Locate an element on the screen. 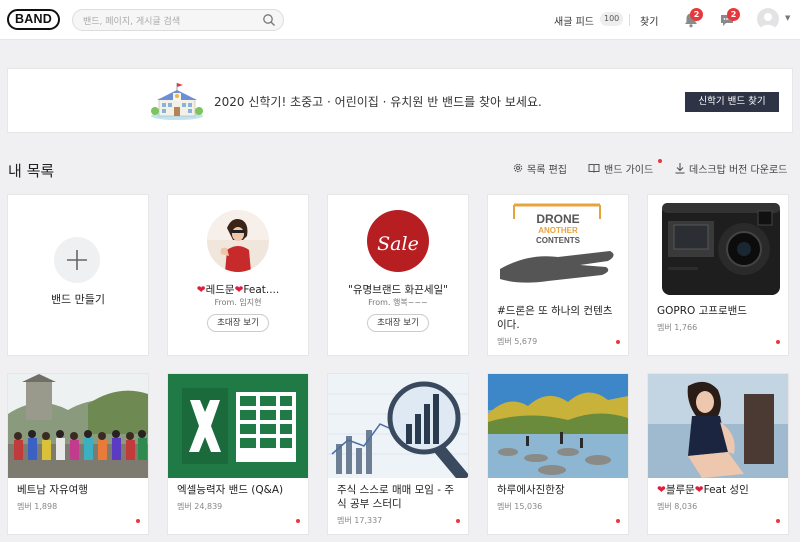 The width and height of the screenshot is (800, 542). invite-sender: From. 임지현 is located at coordinates (238, 302).